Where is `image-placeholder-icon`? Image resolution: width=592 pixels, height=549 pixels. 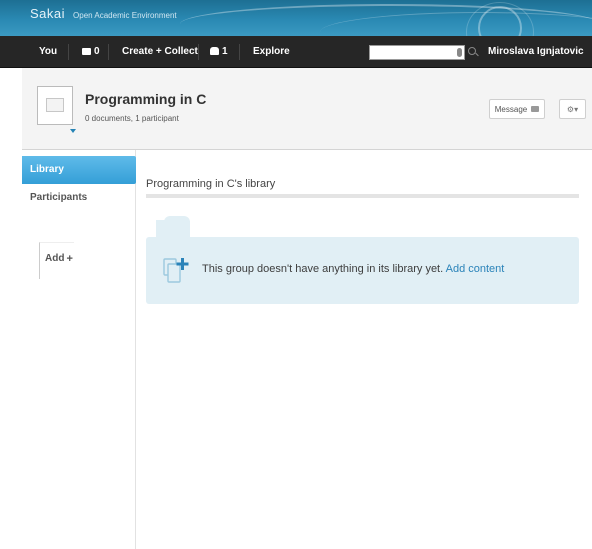
image-placeholder-icon is located at coordinates (55, 105).